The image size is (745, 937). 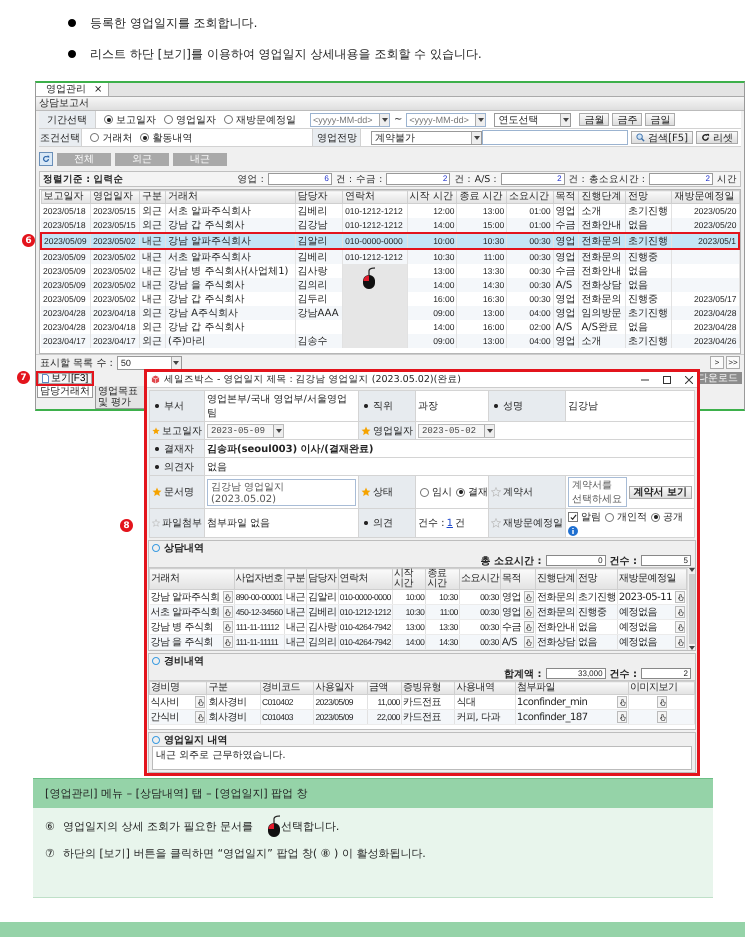 What do you see at coordinates (583, 406) in the screenshot?
I see `field-value: 김강남` at bounding box center [583, 406].